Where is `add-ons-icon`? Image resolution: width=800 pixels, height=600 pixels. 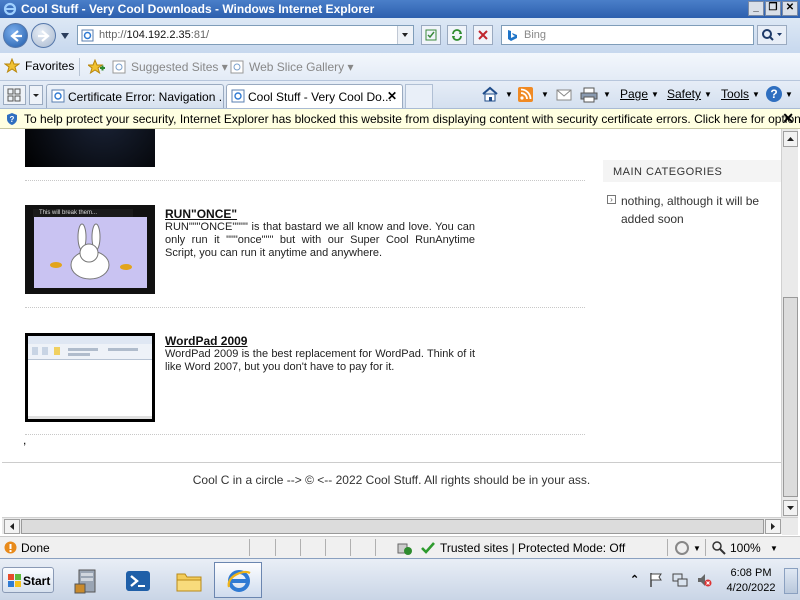 add-ons-icon is located at coordinates (405, 548).